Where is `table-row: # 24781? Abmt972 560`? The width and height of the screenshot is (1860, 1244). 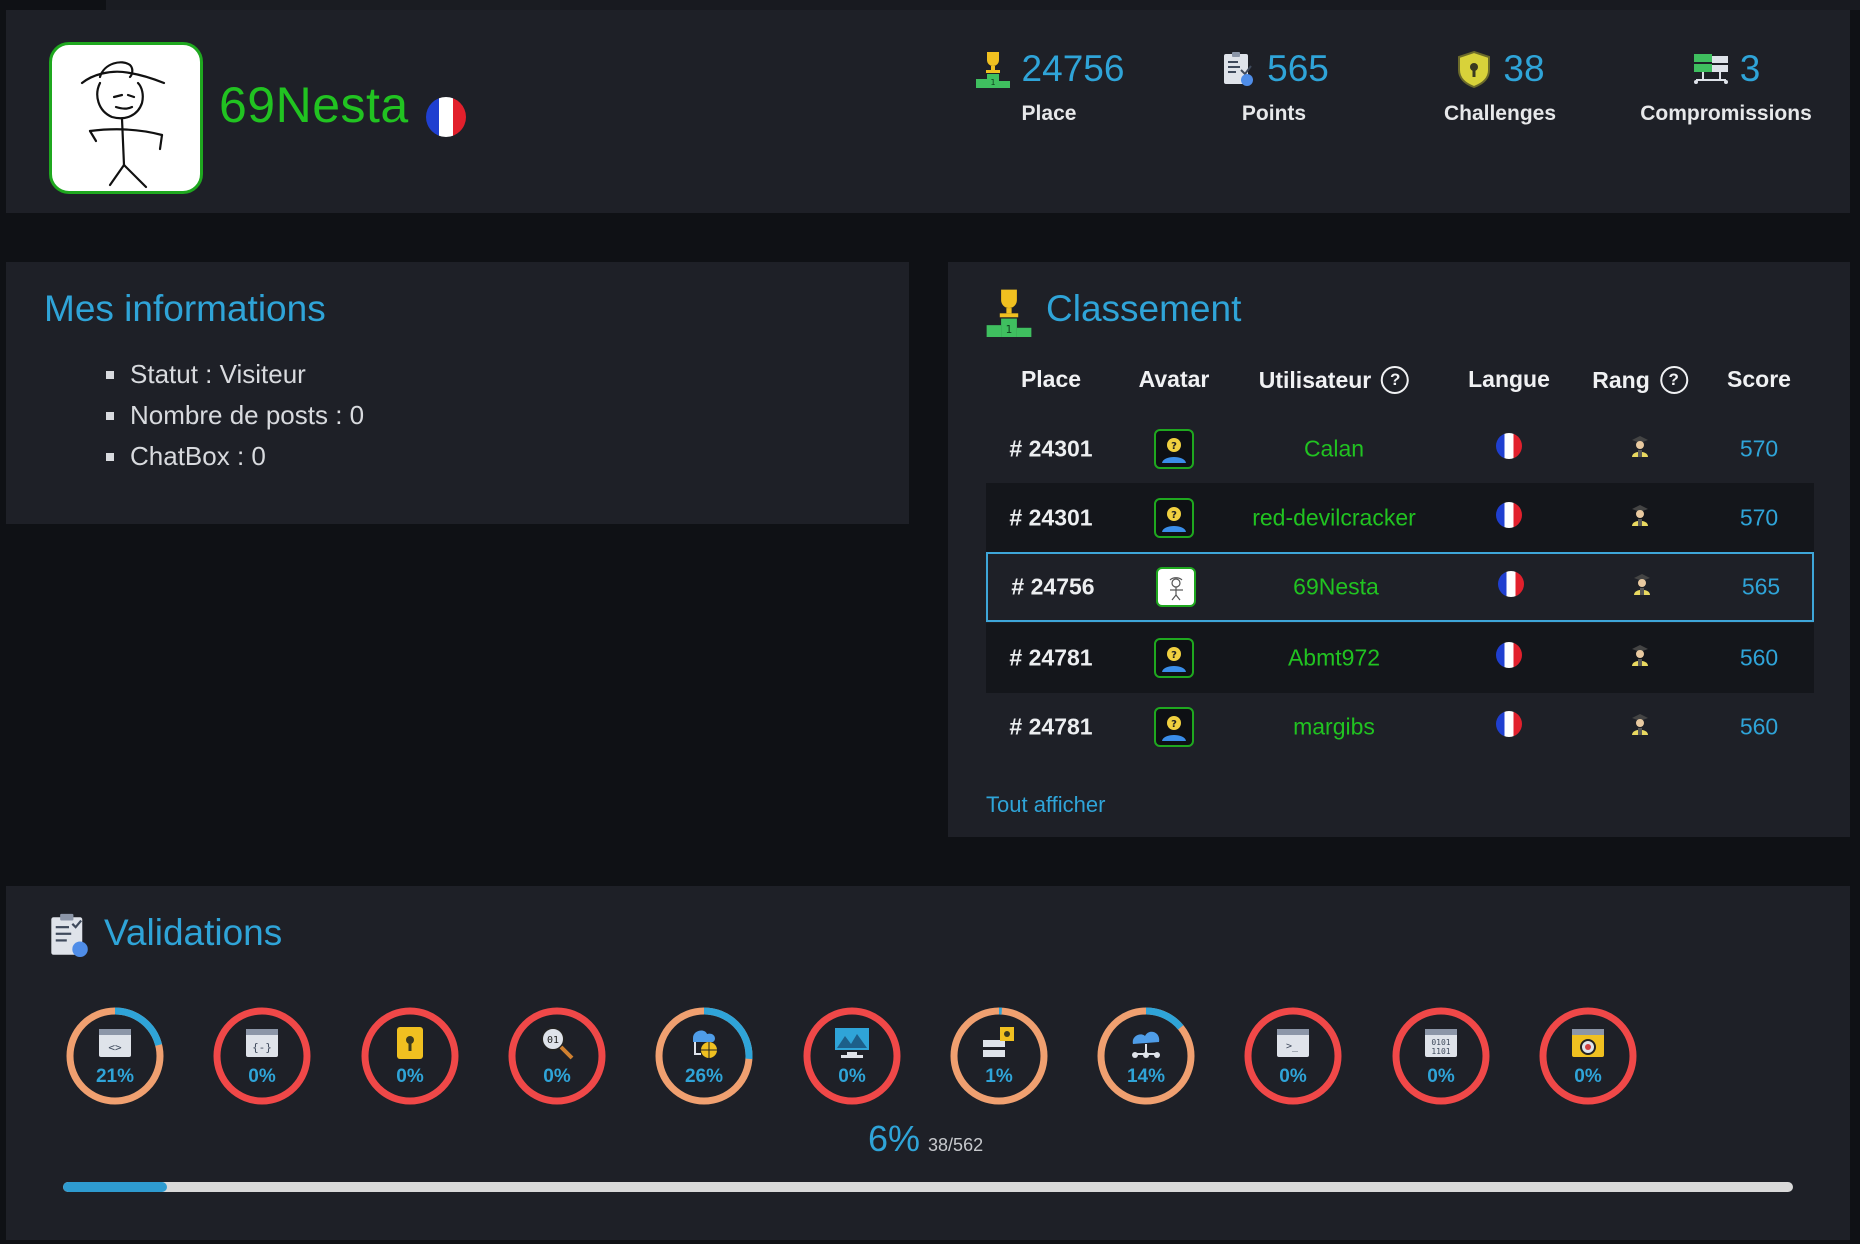
table-row: # 24781? Abmt972 560 is located at coordinates (1400, 658).